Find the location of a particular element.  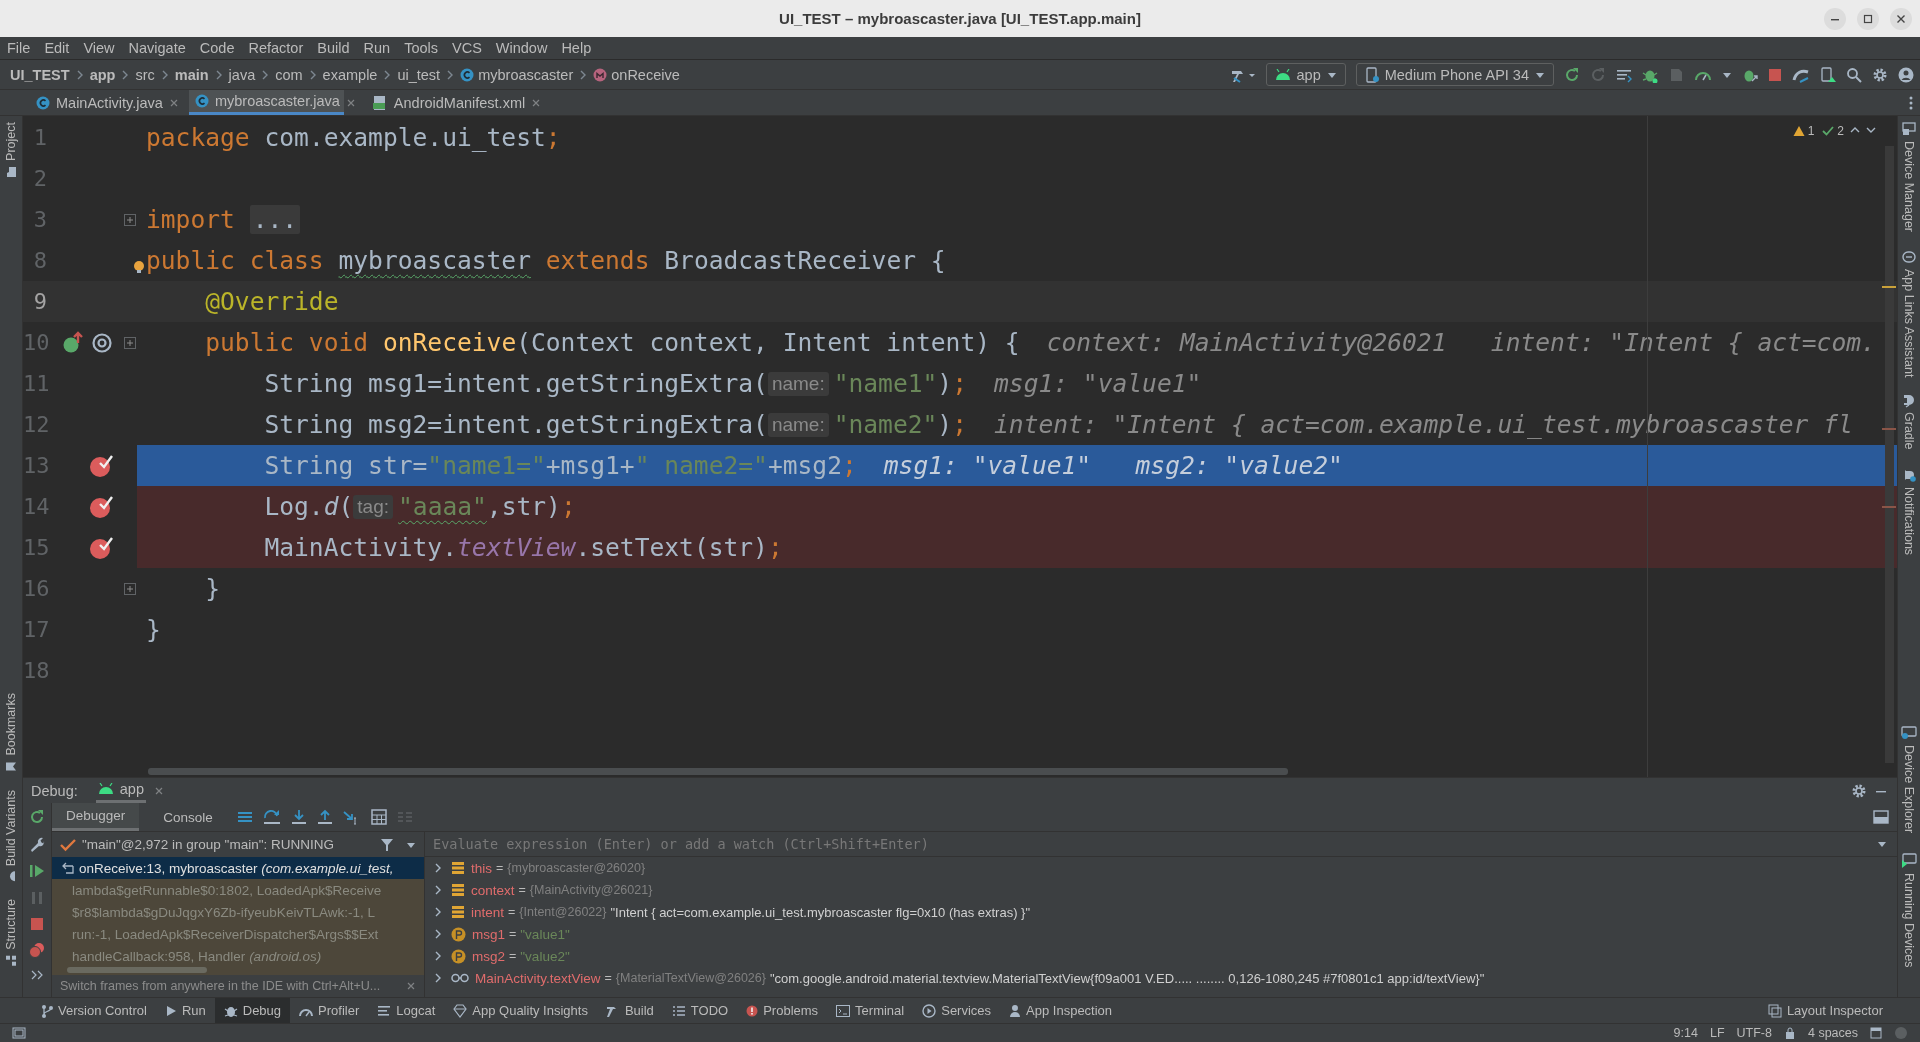

menu-item: Window is located at coordinates (521, 48).